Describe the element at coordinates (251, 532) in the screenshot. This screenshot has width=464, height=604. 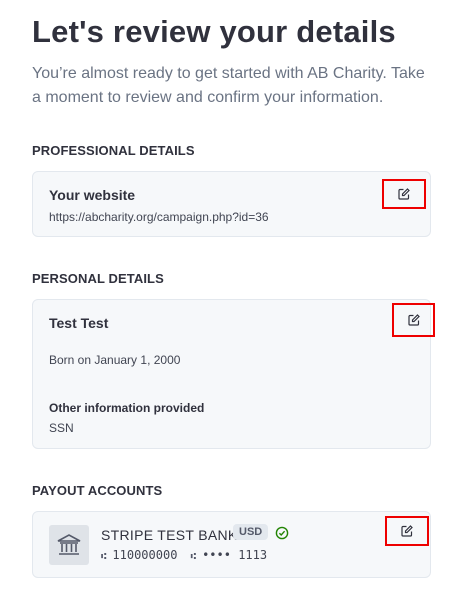
I see `currency-badge: USD` at that location.